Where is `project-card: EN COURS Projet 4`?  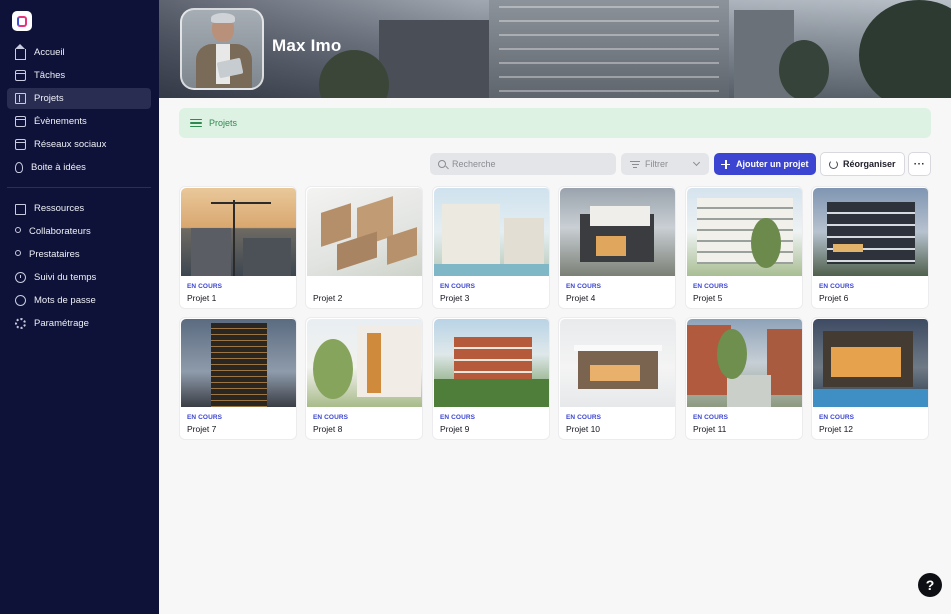 project-card: EN COURS Projet 4 is located at coordinates (617, 247).